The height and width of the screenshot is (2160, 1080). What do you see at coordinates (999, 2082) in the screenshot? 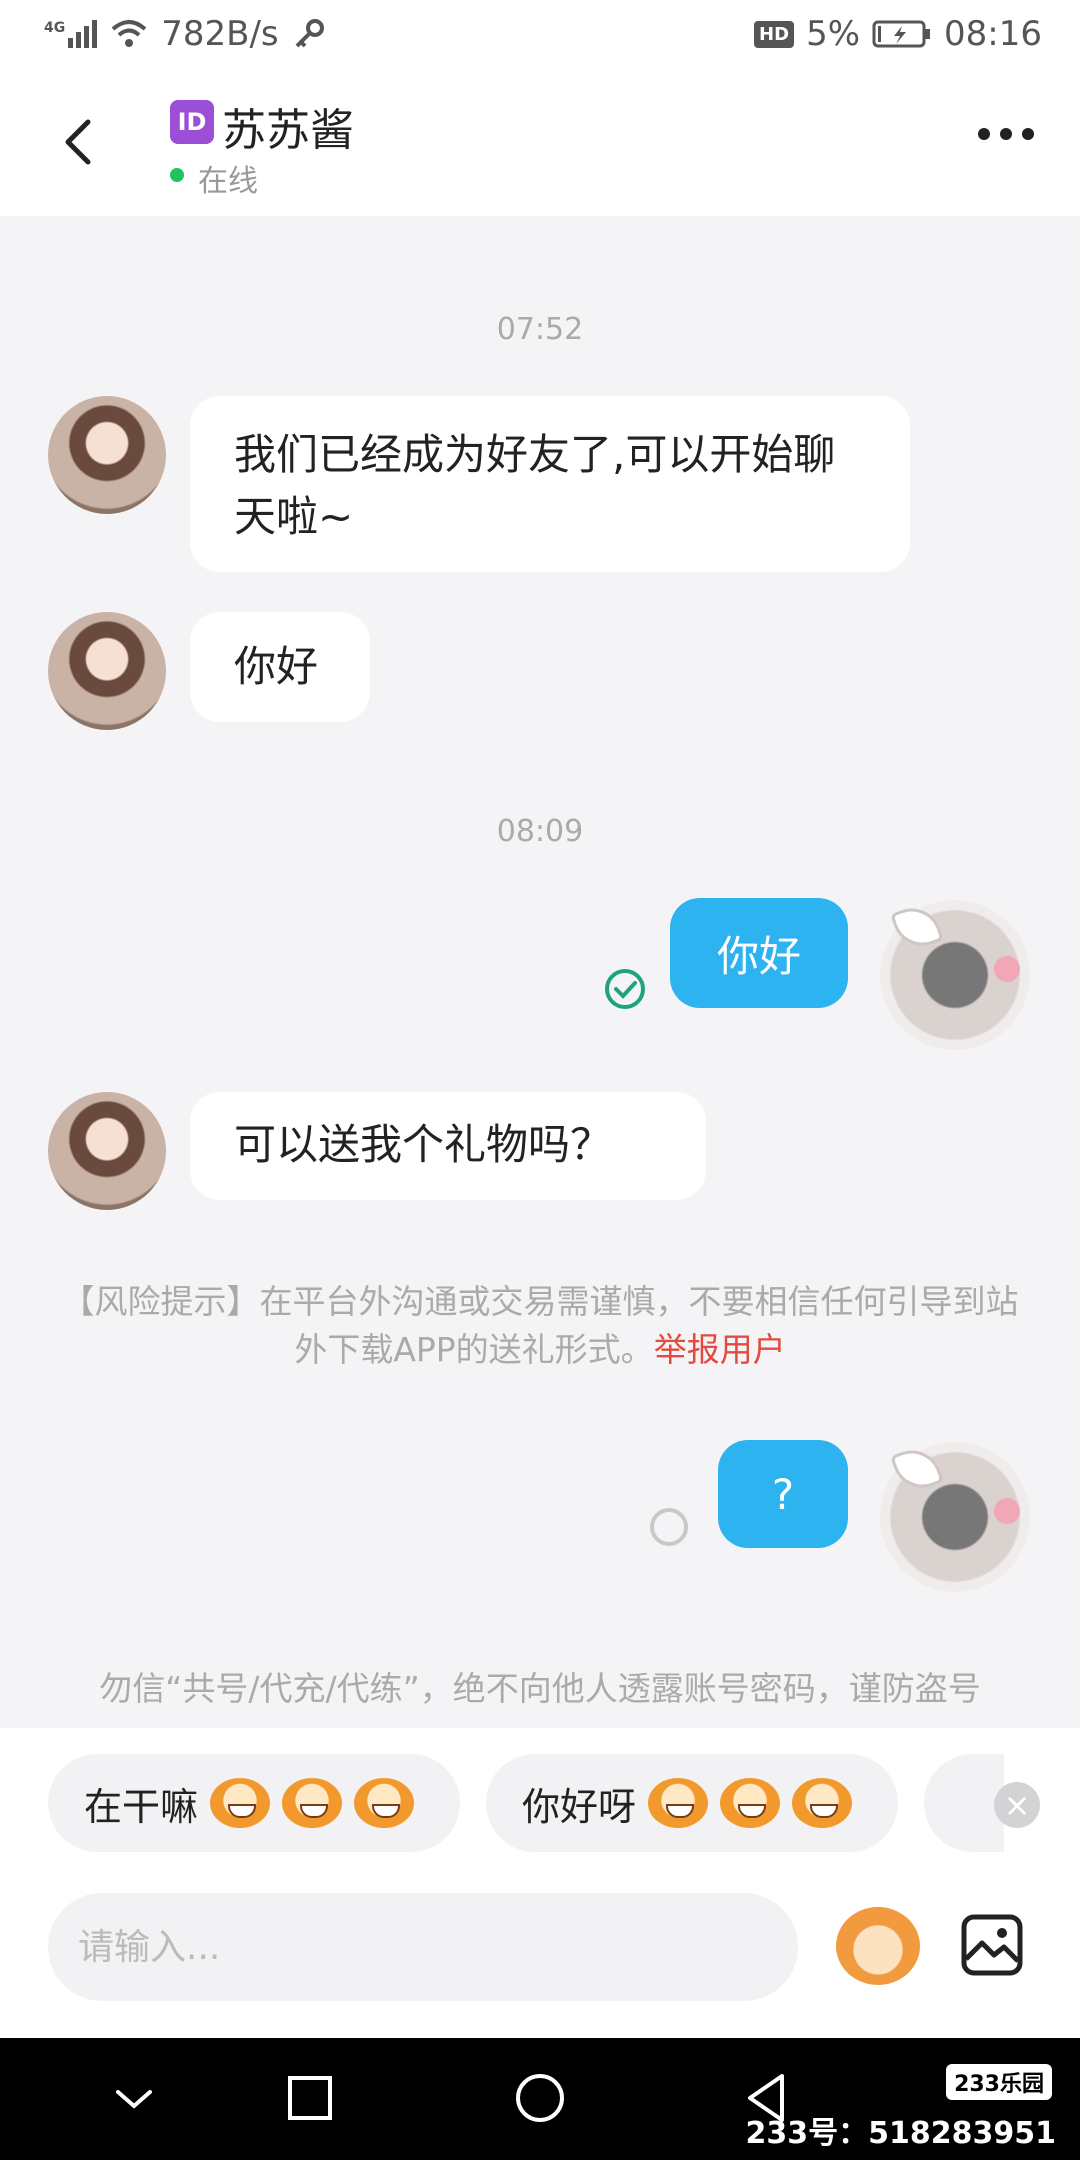
I see `watermark-logo: 233乐园` at bounding box center [999, 2082].